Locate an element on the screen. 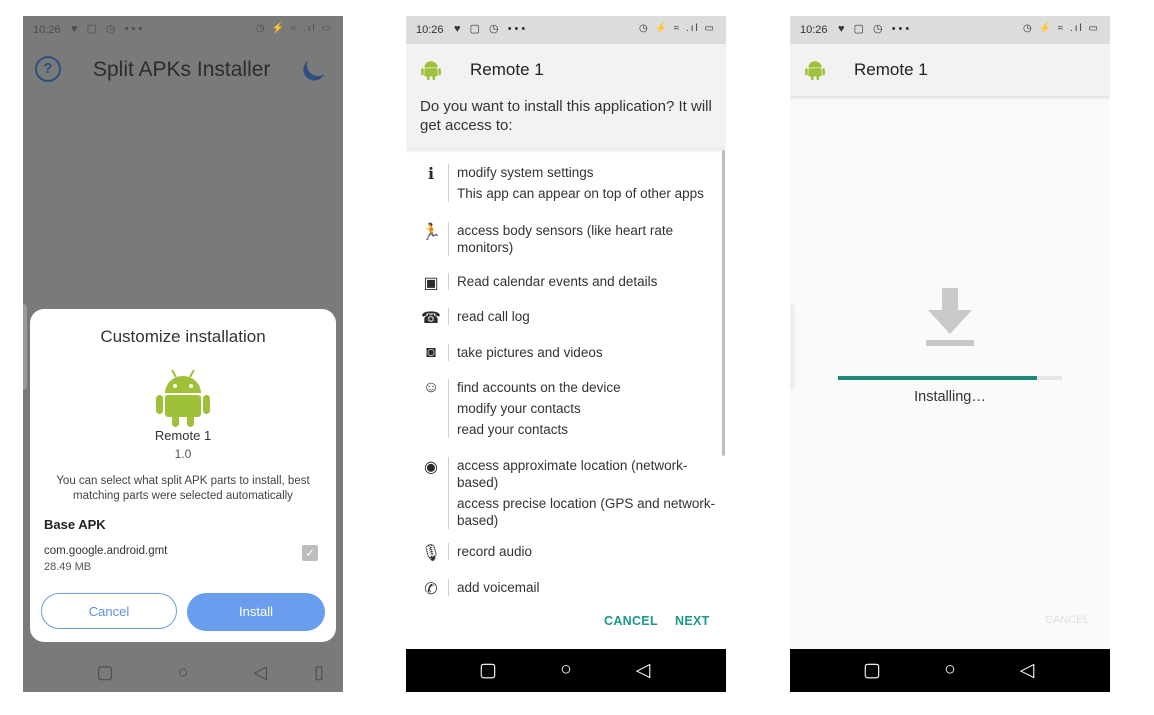 This screenshot has height=715, width=1154. section-title-base-apk: Base APK is located at coordinates (75, 524).